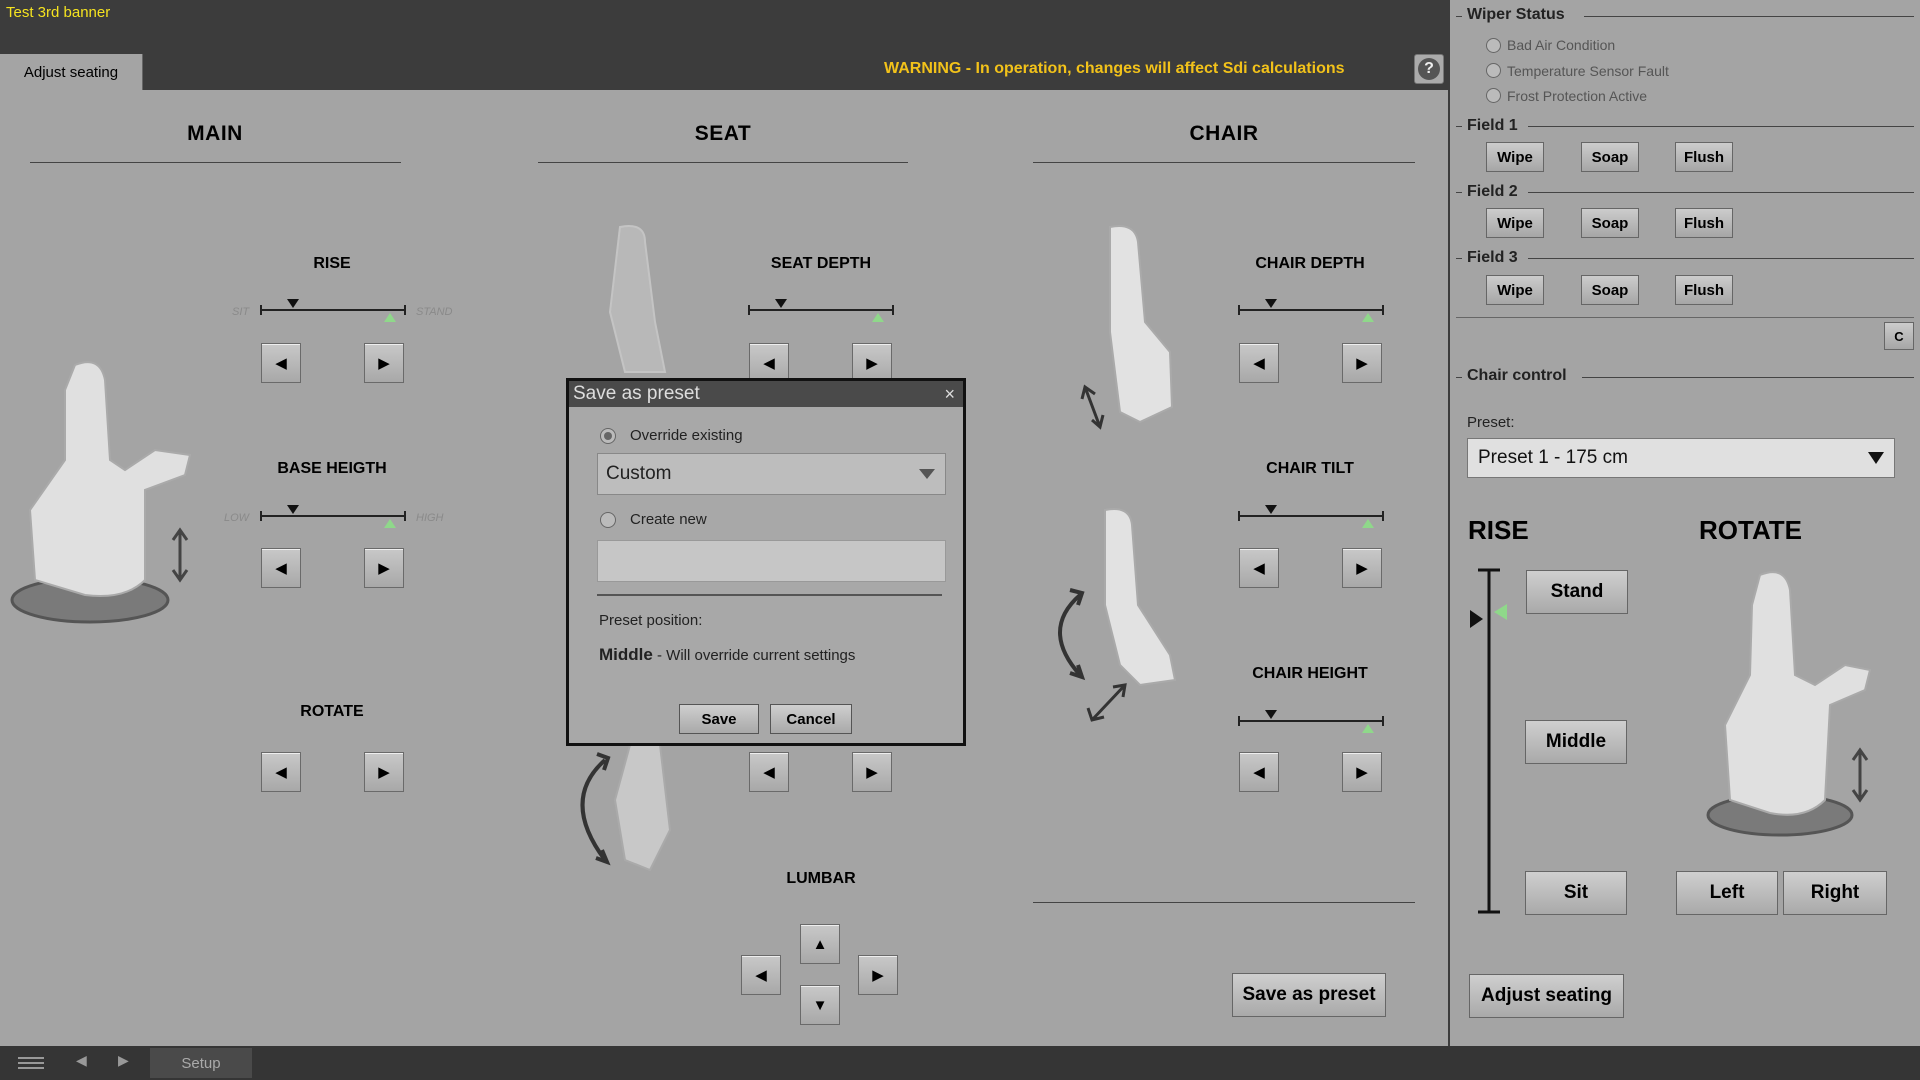 This screenshot has width=1920, height=1080. I want to click on rotate-left-button: ◀, so click(281, 772).